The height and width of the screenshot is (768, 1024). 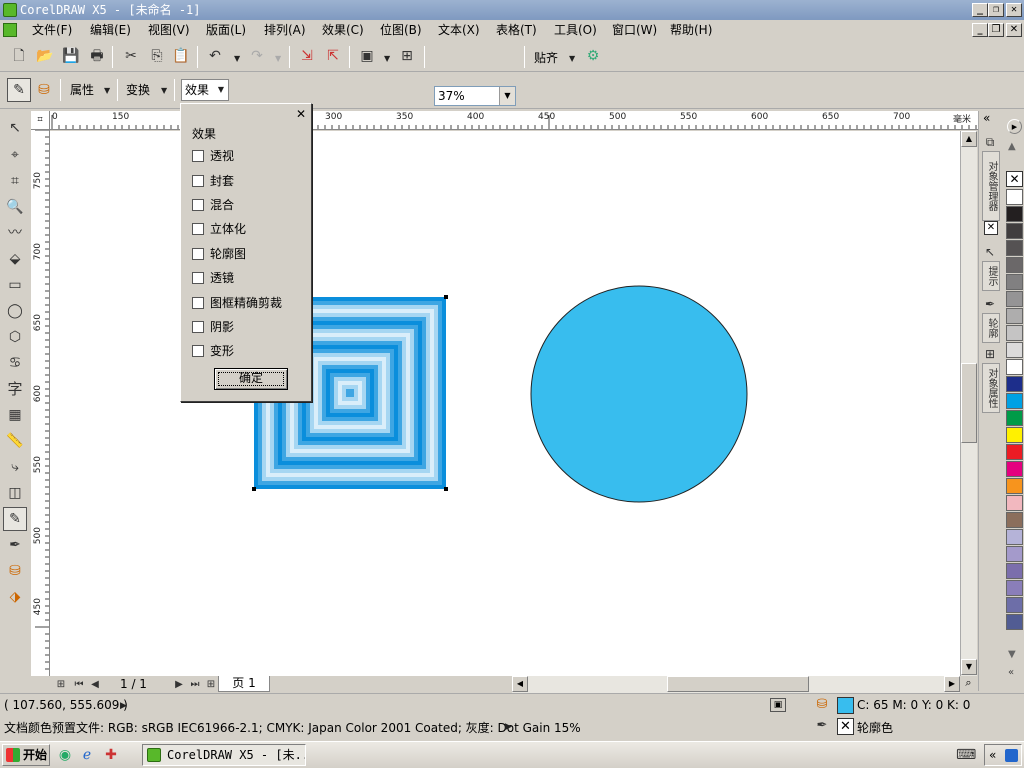 What do you see at coordinates (1012, 146) in the screenshot?
I see `scroll-up-icon: ▲` at bounding box center [1012, 146].